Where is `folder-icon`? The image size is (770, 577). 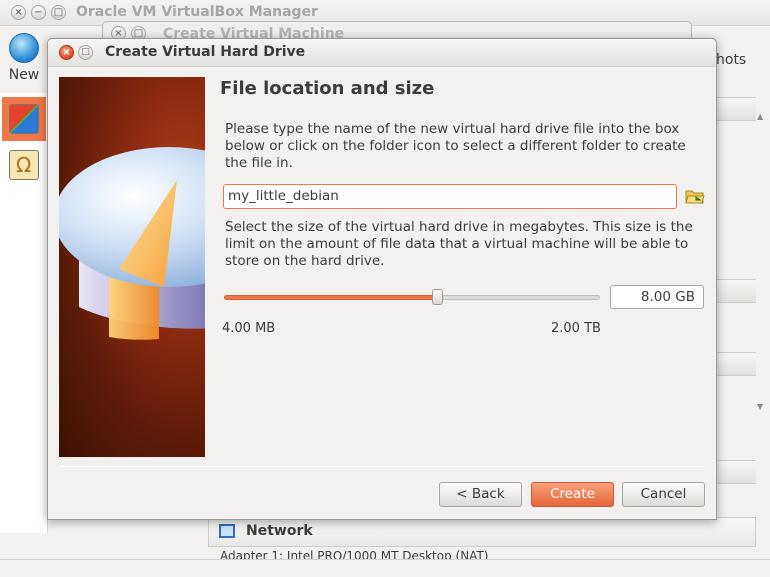
folder-icon is located at coordinates (695, 197).